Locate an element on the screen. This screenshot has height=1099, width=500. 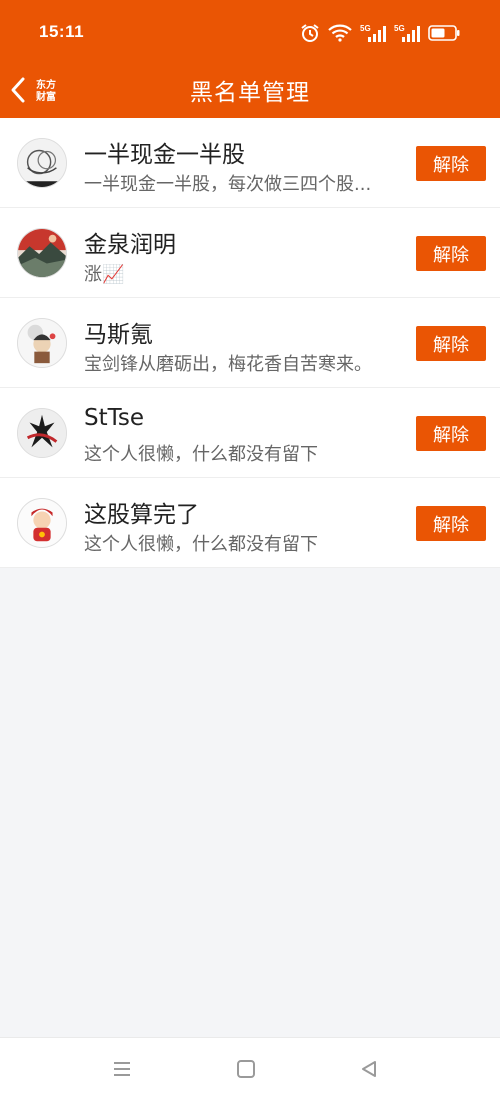
app-header: 15:11 5G 5G 东方 财富 黑名单管理 is located at coordinates (250, 59).